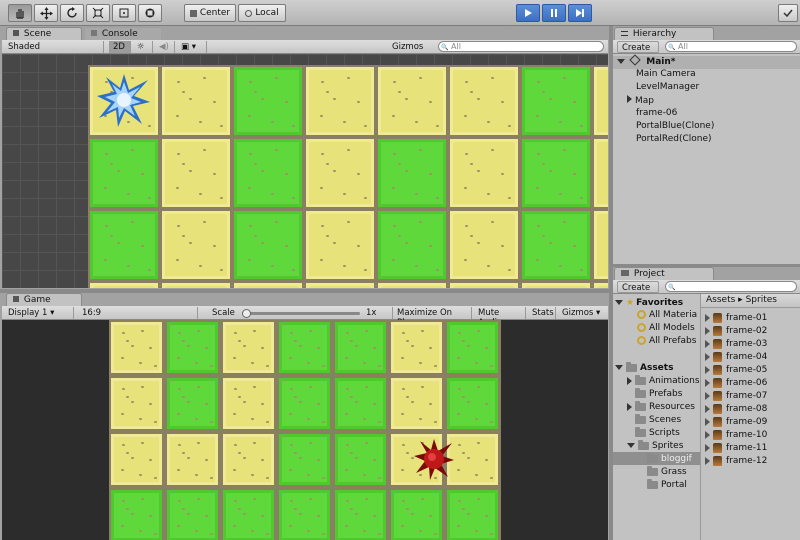 The height and width of the screenshot is (540, 800). Describe the element at coordinates (210, 13) in the screenshot. I see `pivot-center-button: Center` at that location.